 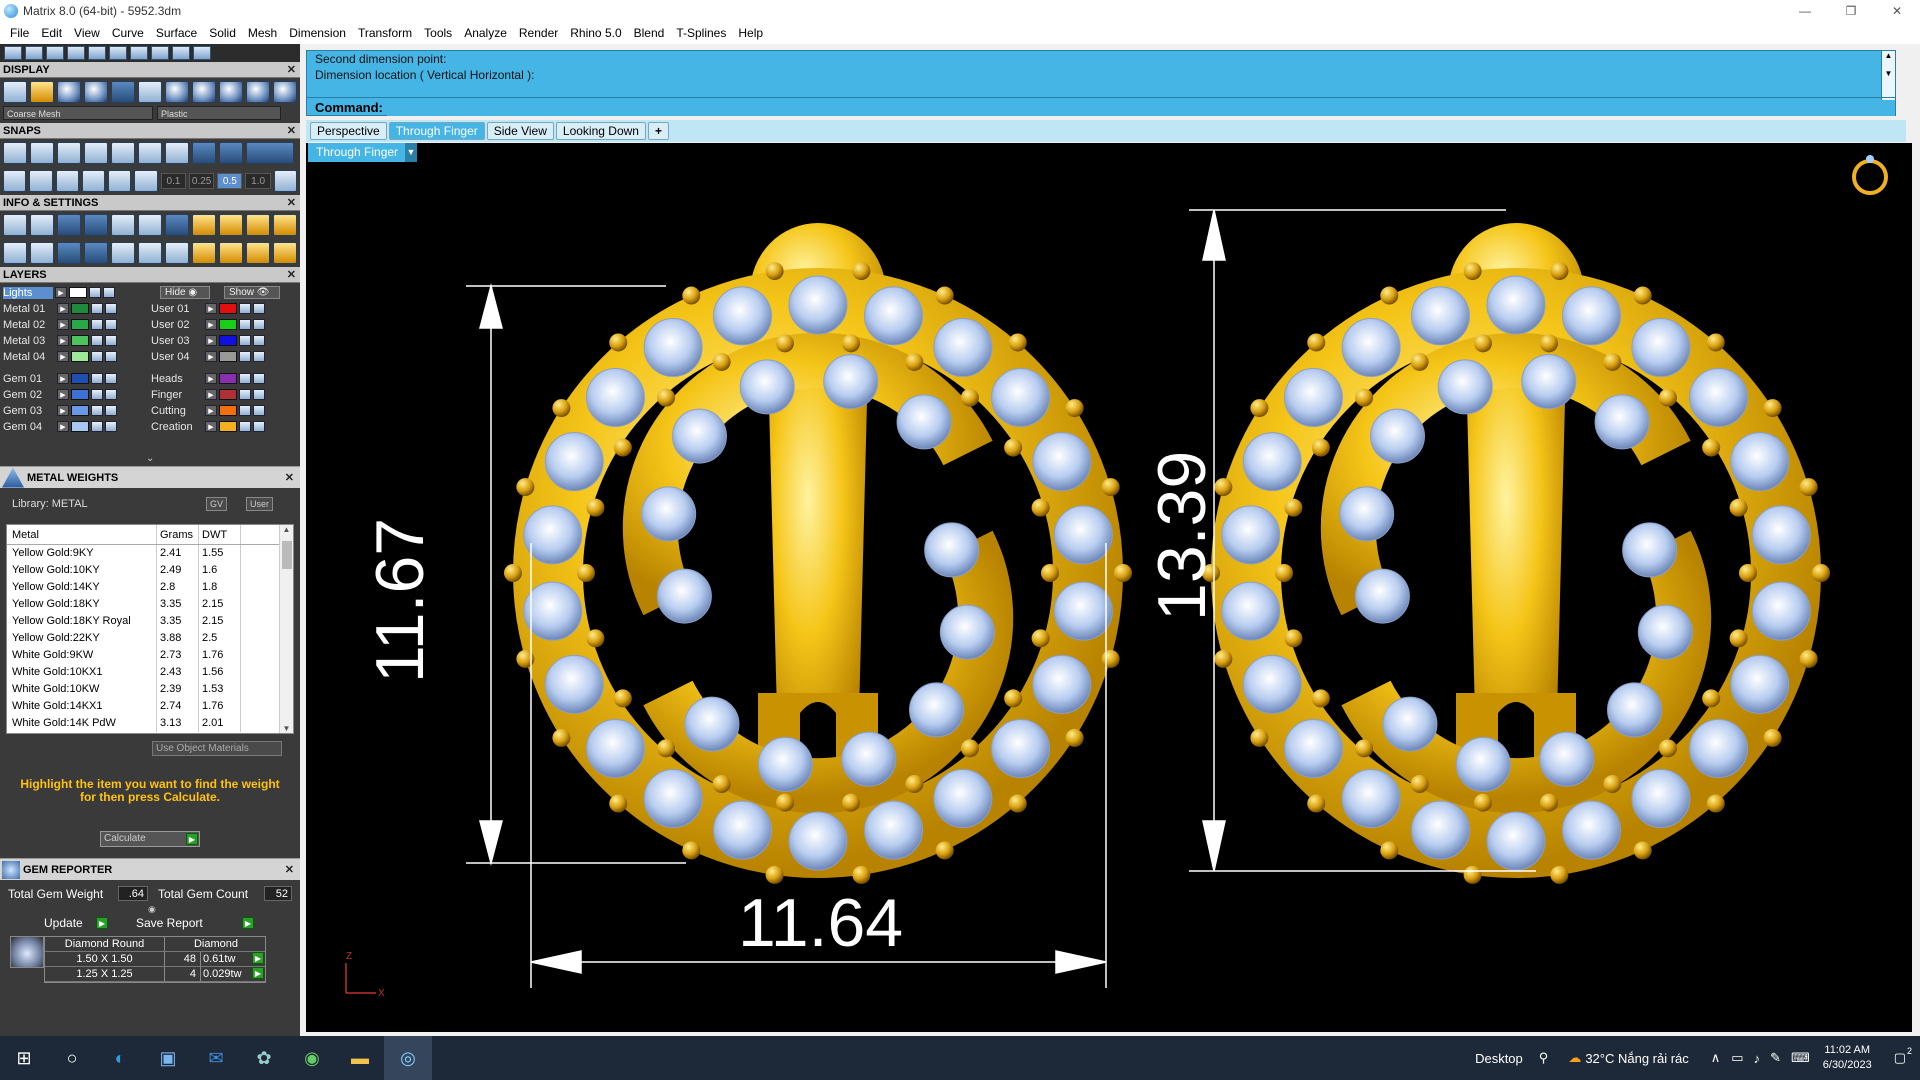 I want to click on planar-icon, so click(x=41, y=181).